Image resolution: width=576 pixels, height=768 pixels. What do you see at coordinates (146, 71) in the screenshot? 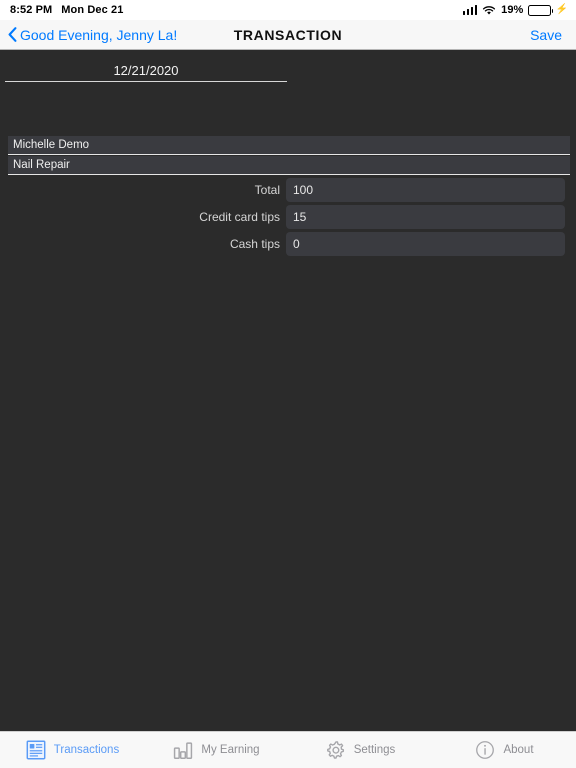
I see `date-field: 12/21/2020` at bounding box center [146, 71].